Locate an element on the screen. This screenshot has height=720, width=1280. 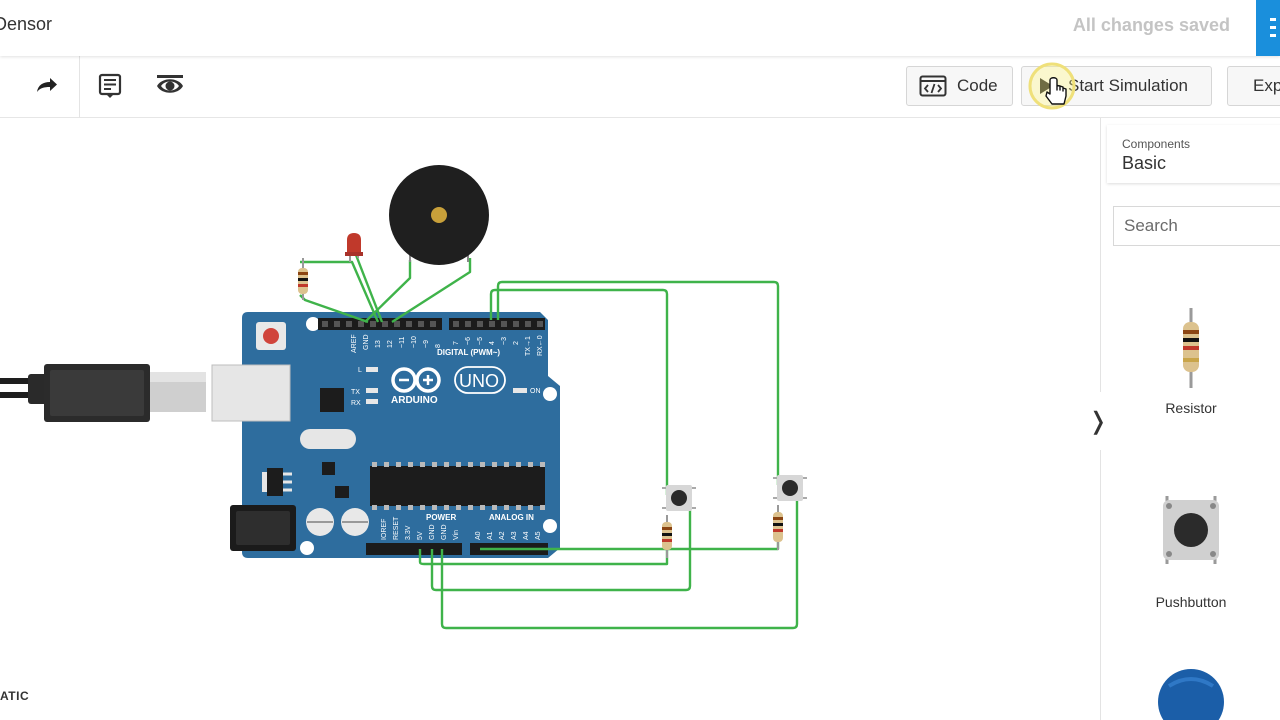
pin-label: 13 is located at coordinates (378, 344).